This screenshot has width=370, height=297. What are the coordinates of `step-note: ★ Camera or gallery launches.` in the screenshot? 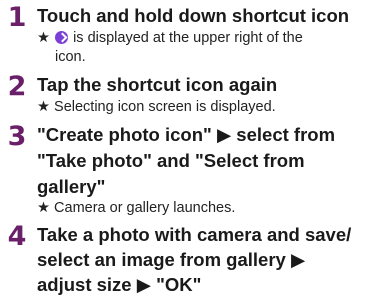 It's located at (136, 208).